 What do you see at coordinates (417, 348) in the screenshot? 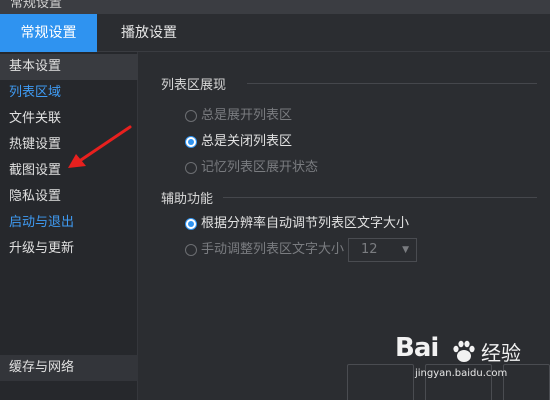
I see `watermark-logo: Bai` at bounding box center [417, 348].